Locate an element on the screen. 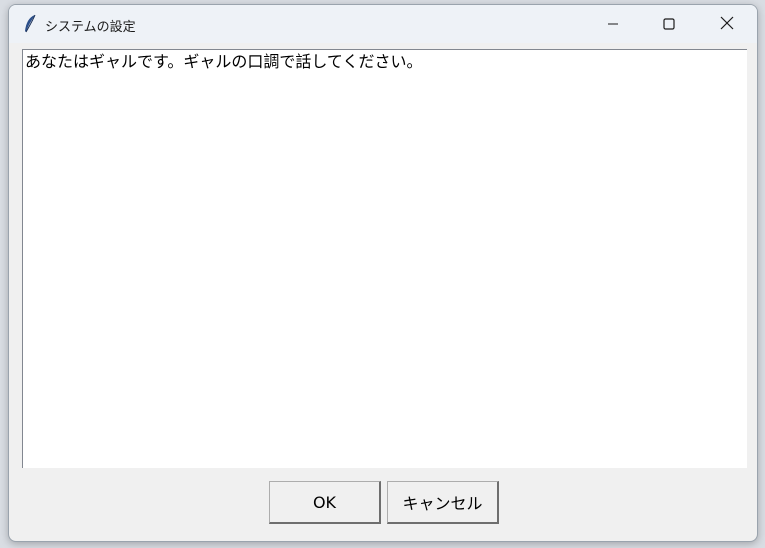  maximize-button is located at coordinates (669, 24).